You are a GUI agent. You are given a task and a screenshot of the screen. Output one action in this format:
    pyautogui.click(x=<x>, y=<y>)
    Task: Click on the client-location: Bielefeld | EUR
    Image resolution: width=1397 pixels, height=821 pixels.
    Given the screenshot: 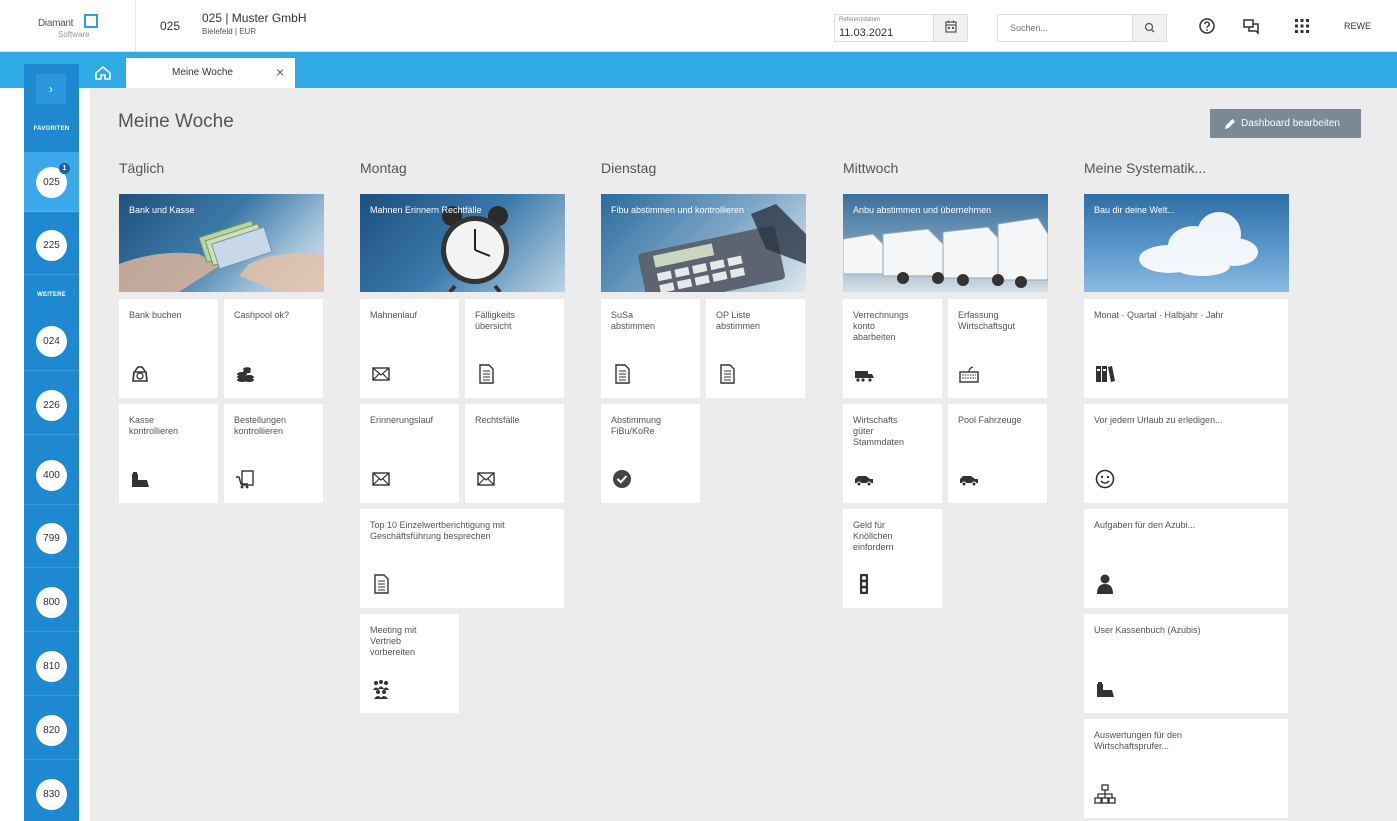 What is the action you would take?
    pyautogui.click(x=229, y=31)
    